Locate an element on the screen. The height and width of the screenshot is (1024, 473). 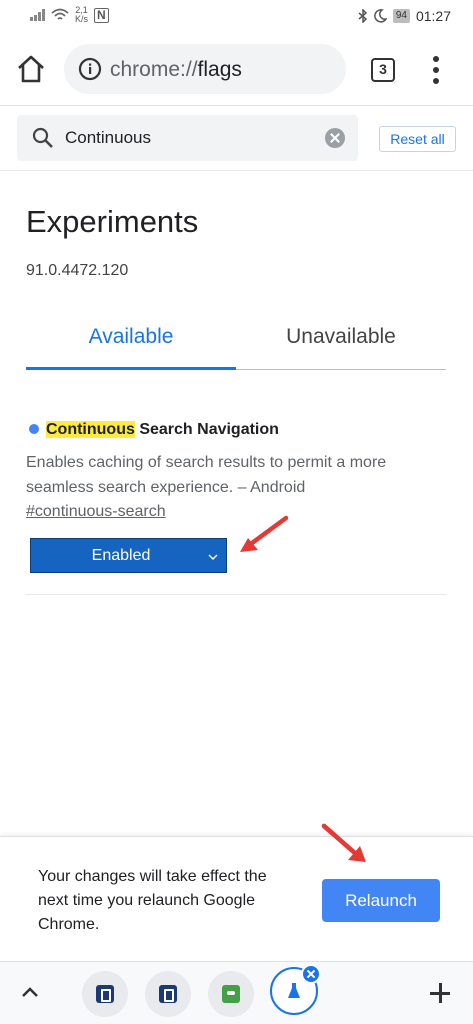
chevron-up-icon is located at coordinates (30, 992).